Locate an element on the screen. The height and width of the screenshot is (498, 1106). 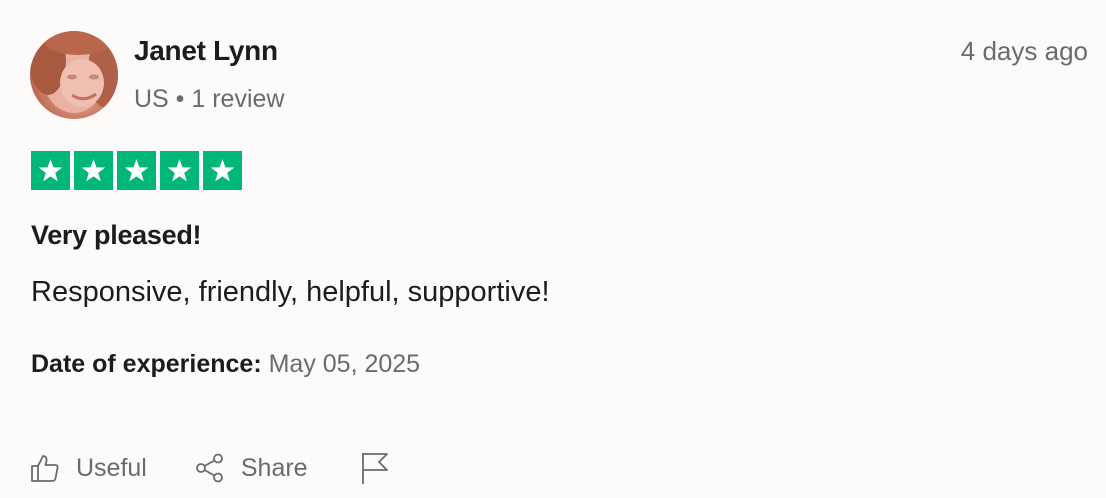
avatar-photo is located at coordinates (74, 72).